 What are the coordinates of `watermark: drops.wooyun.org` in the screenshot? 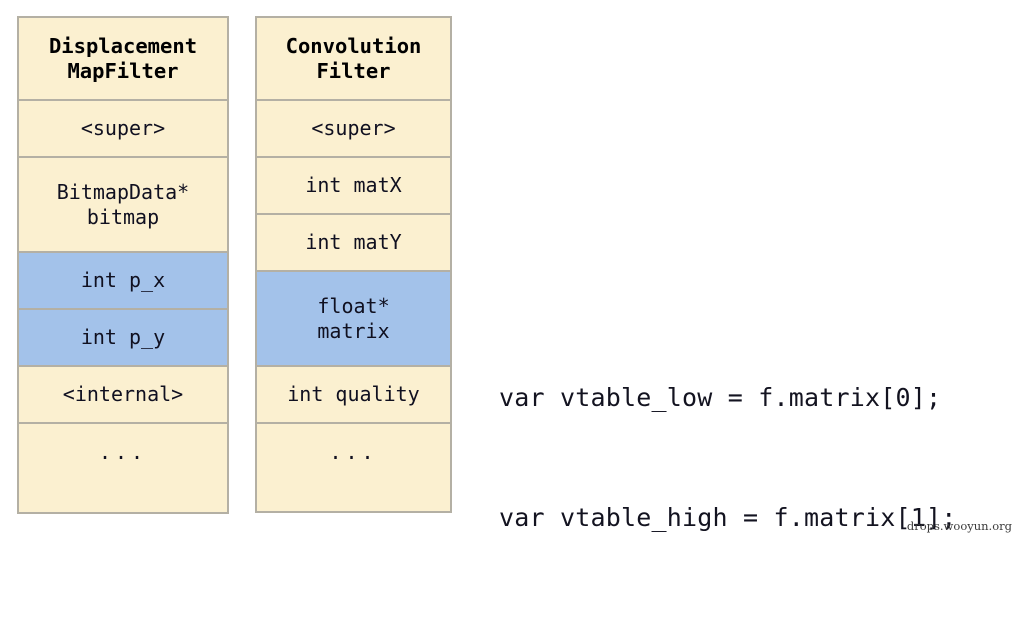 It's located at (959, 526).